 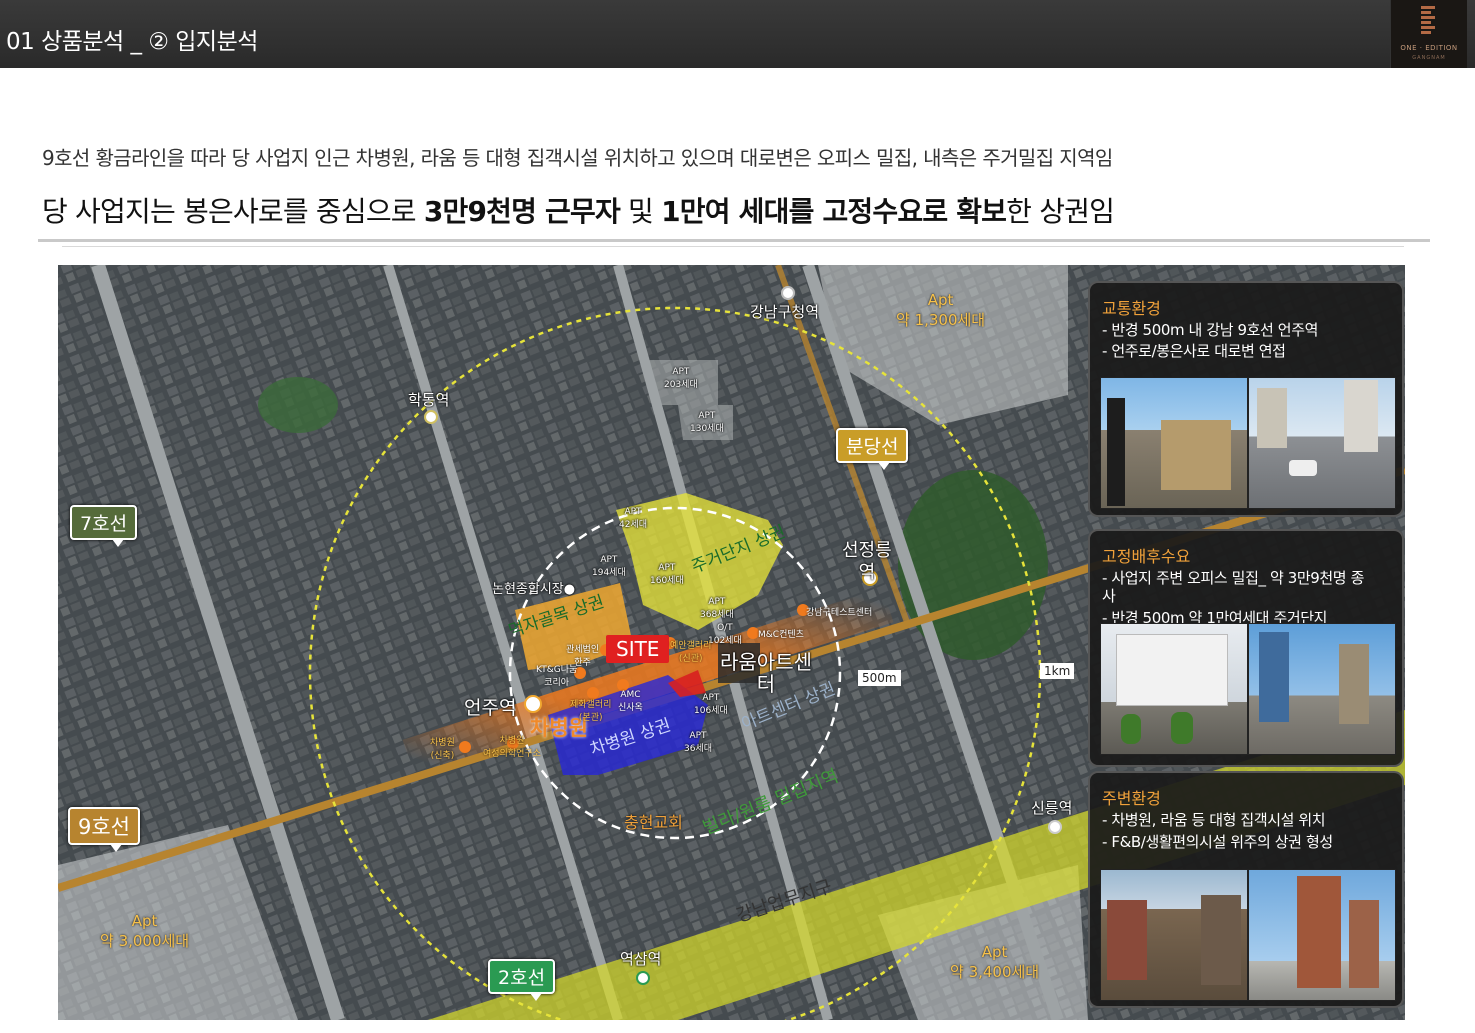 I want to click on photo-eonju-station, so click(x=1174, y=443).